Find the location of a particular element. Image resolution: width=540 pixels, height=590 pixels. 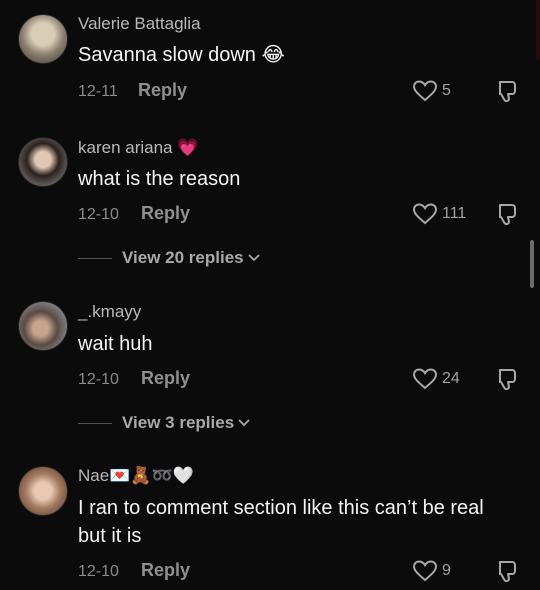

view-replies-label: View 3 replies is located at coordinates (178, 422).